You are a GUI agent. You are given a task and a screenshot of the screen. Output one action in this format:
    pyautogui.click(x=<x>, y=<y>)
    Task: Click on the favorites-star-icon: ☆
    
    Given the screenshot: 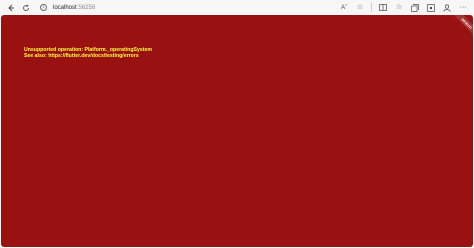 What is the action you would take?
    pyautogui.click(x=360, y=7)
    